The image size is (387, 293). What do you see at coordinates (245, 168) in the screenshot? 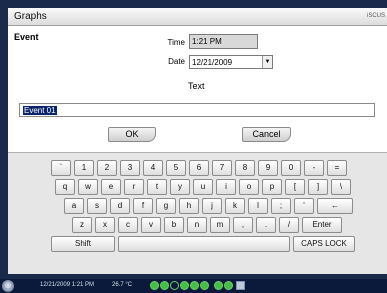
I see `key-8: 8` at bounding box center [245, 168].